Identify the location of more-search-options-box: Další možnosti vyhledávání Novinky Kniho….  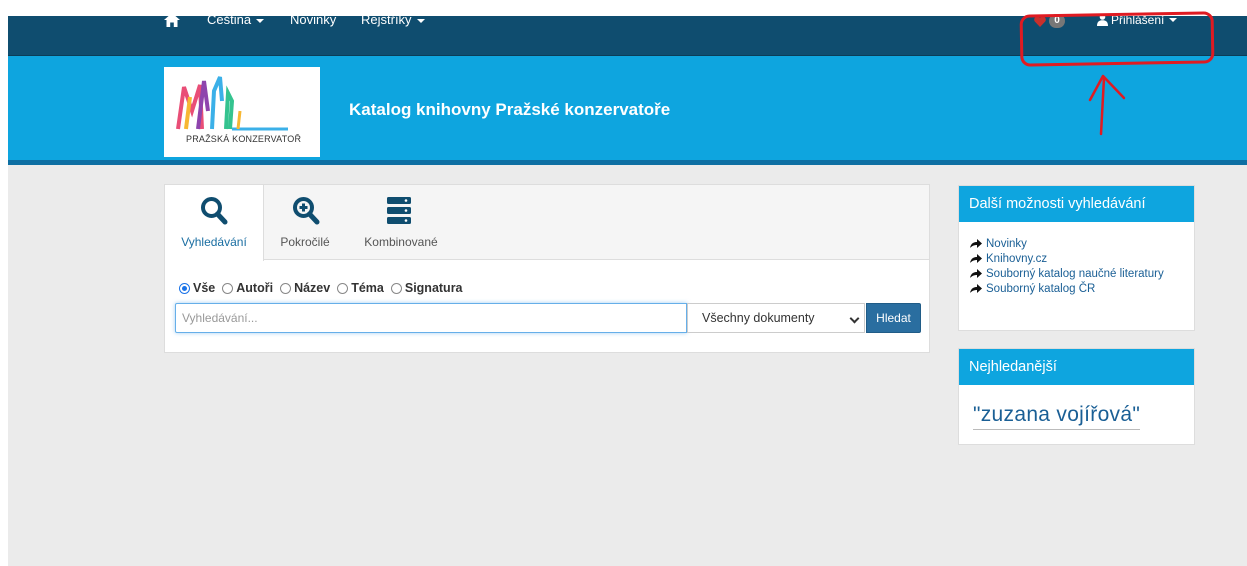
(1076, 258).